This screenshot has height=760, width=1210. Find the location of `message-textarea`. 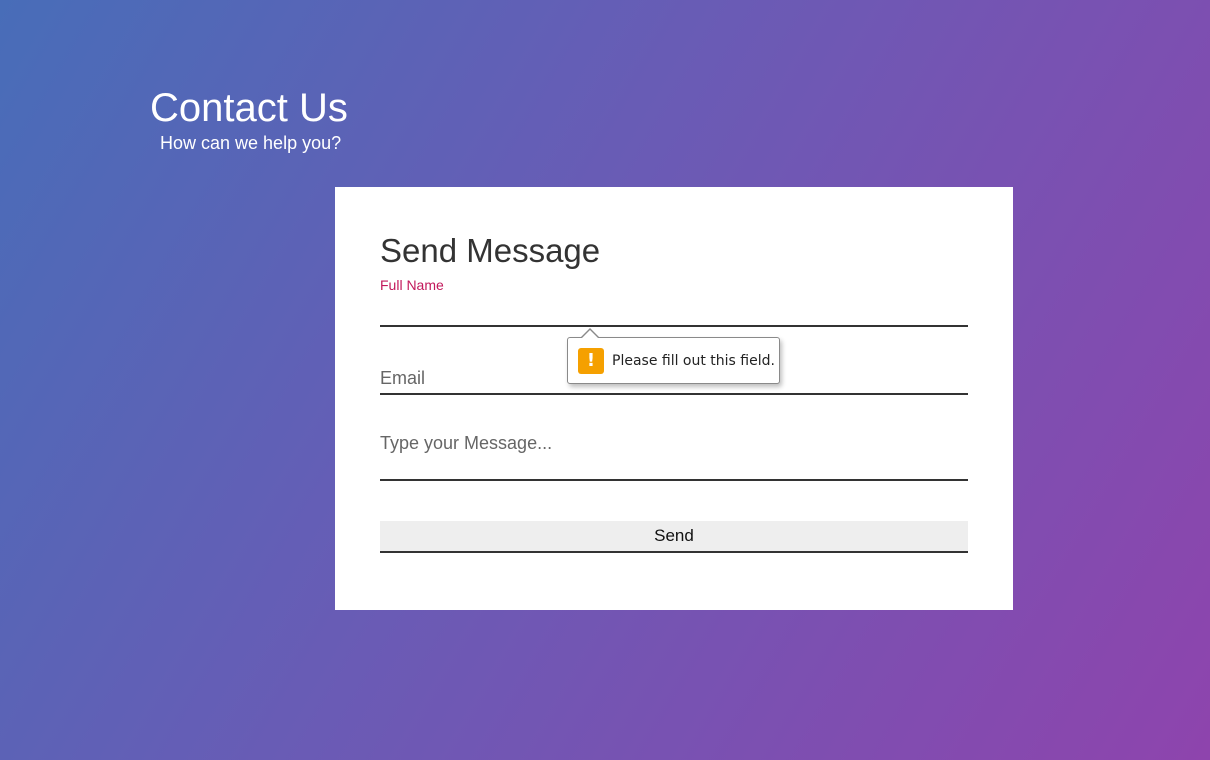

message-textarea is located at coordinates (674, 455).